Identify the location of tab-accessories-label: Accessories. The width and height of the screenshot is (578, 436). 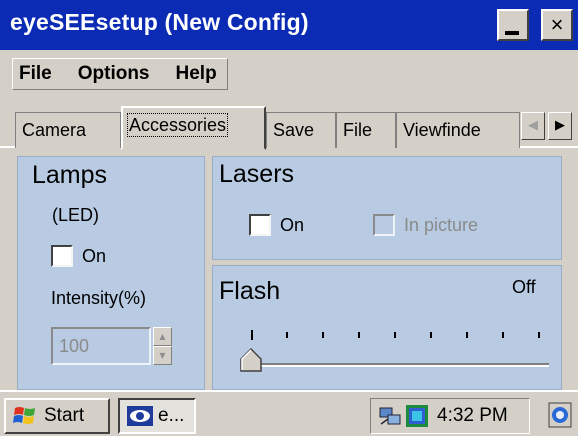
(177, 125).